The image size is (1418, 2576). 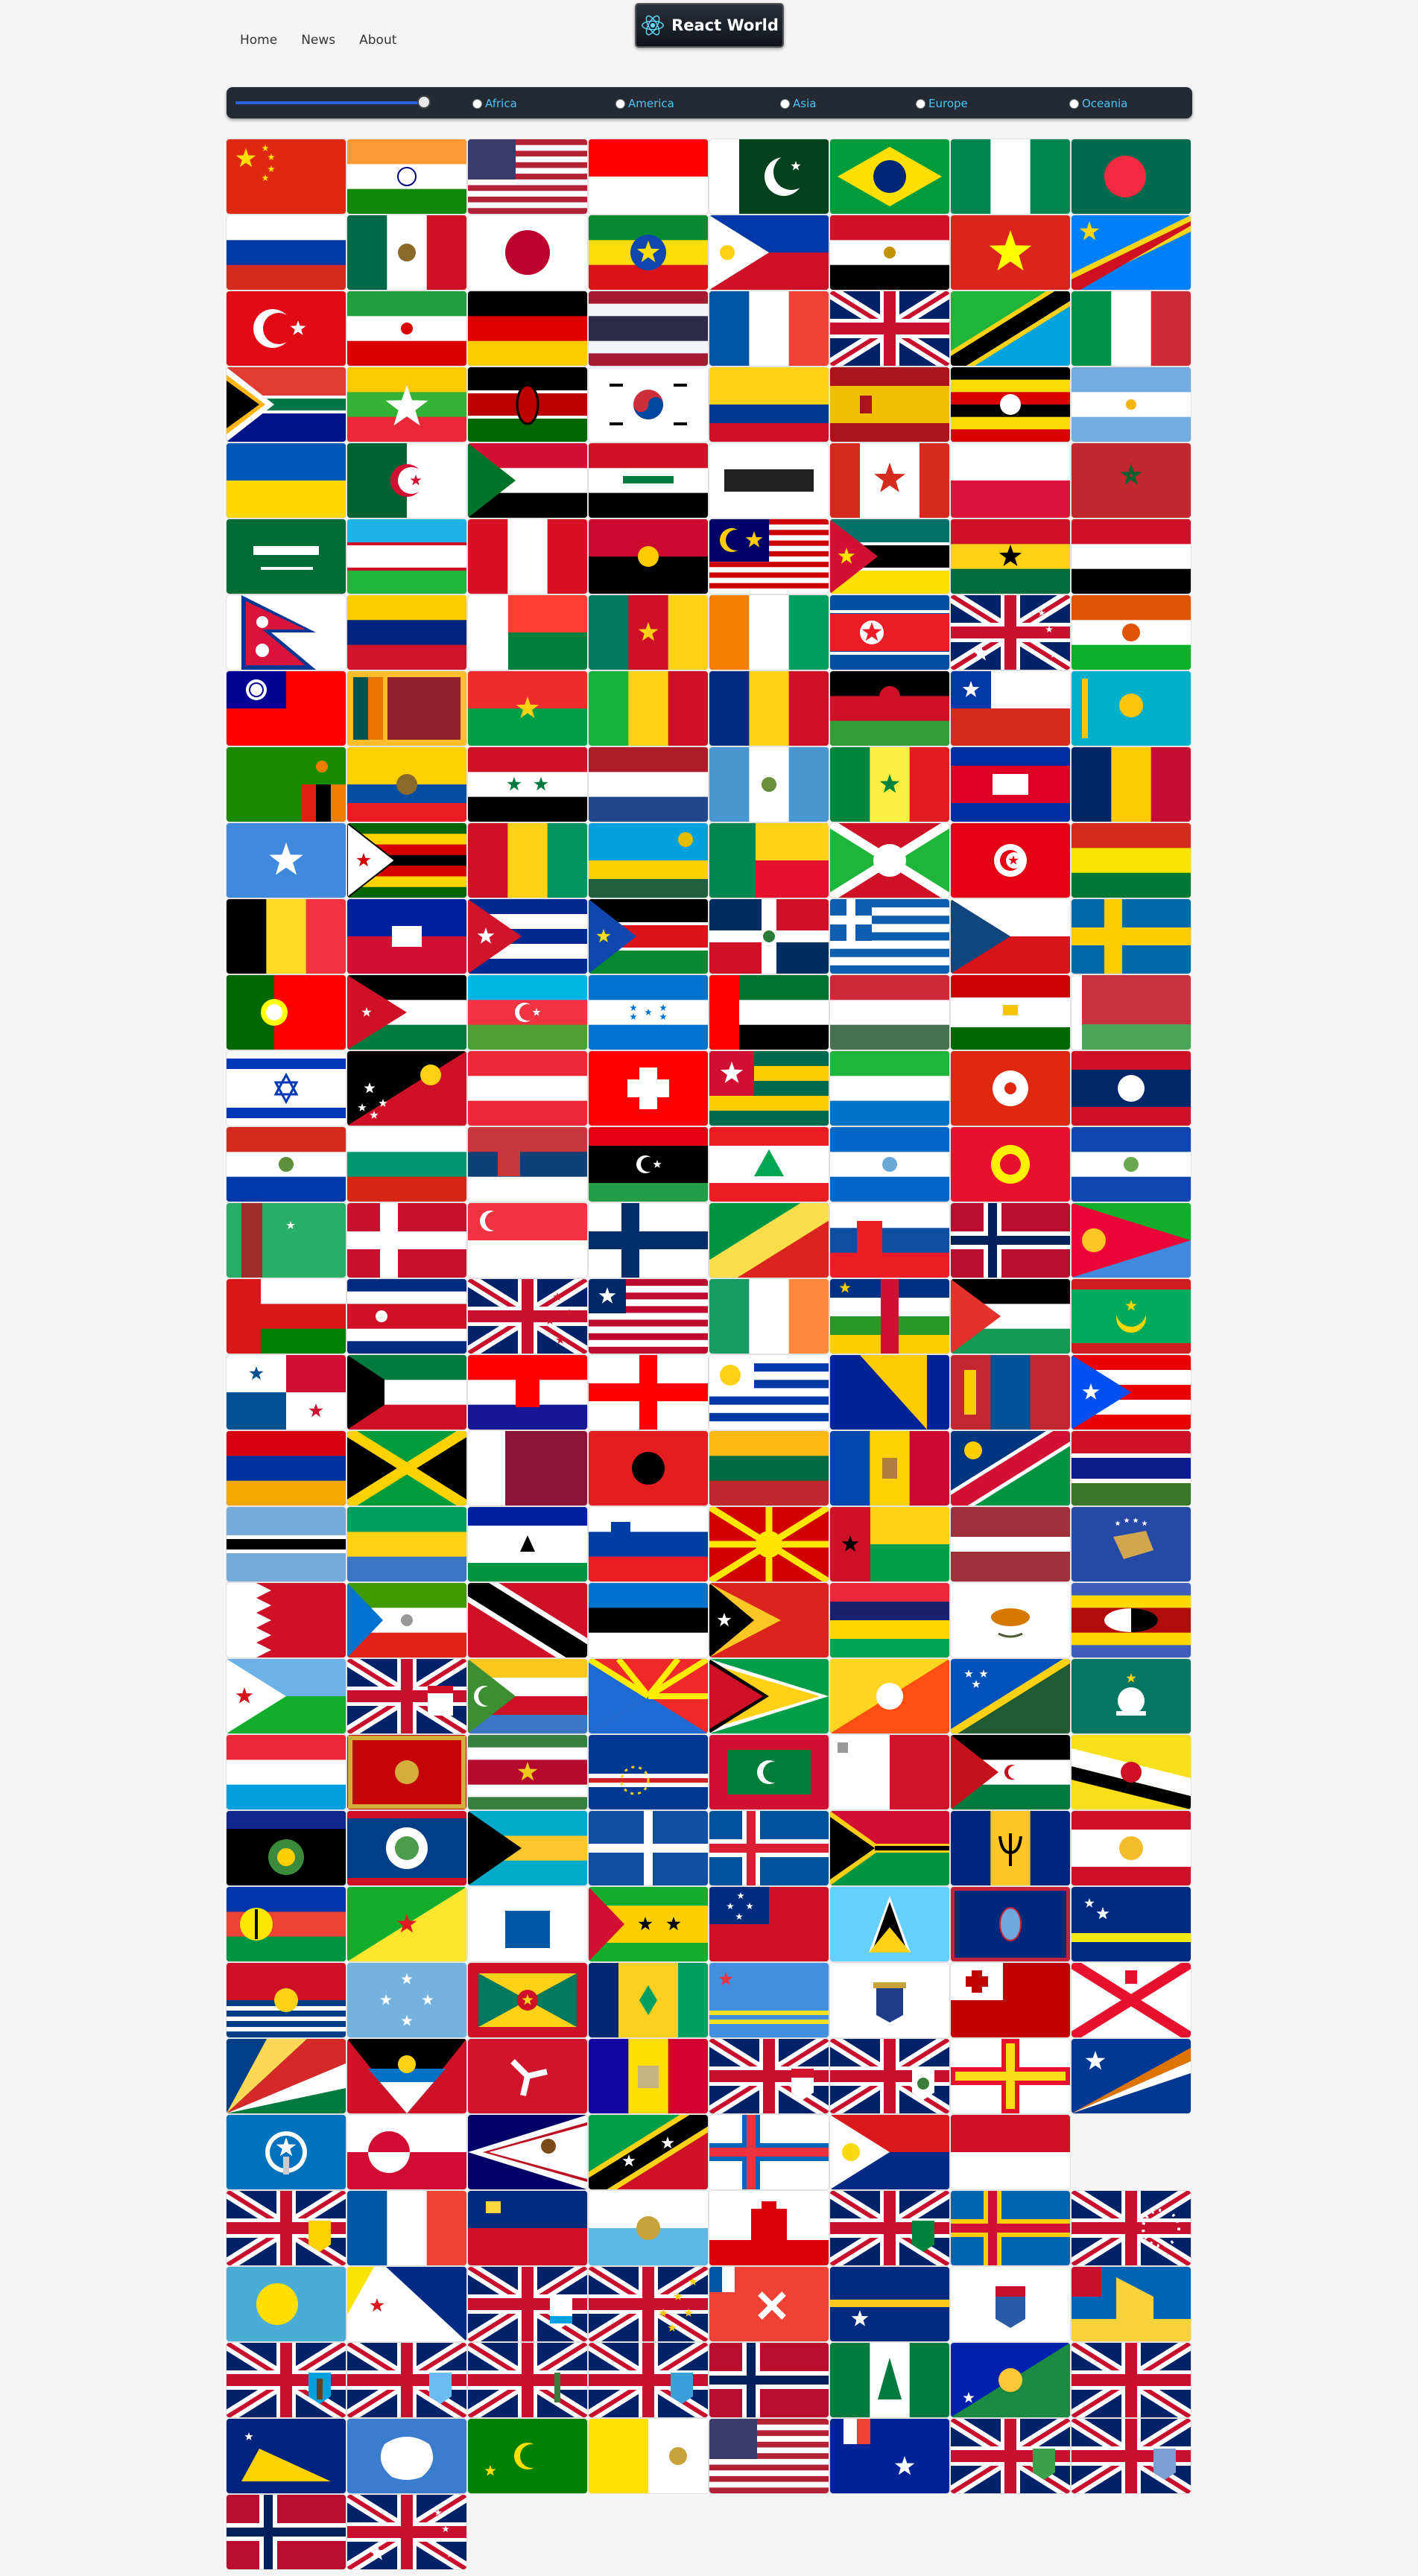 What do you see at coordinates (406, 1469) in the screenshot?
I see `flag-card-jamaica` at bounding box center [406, 1469].